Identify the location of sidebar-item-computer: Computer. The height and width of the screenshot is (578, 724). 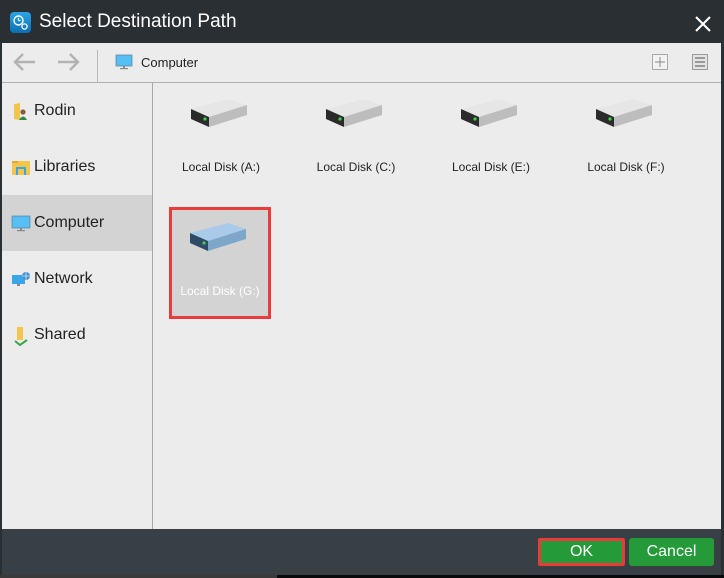
(77, 223).